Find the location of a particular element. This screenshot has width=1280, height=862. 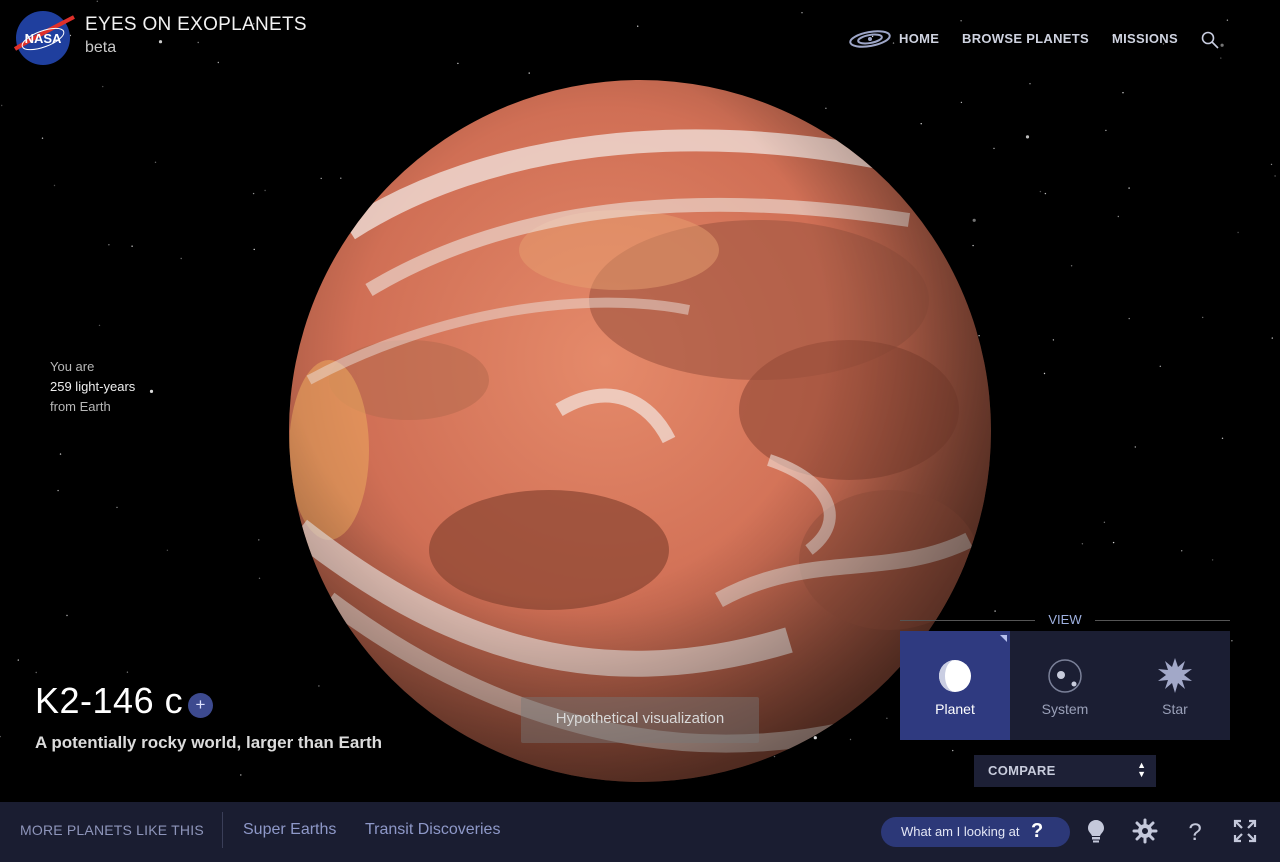

nav-home: HOME is located at coordinates (919, 38).